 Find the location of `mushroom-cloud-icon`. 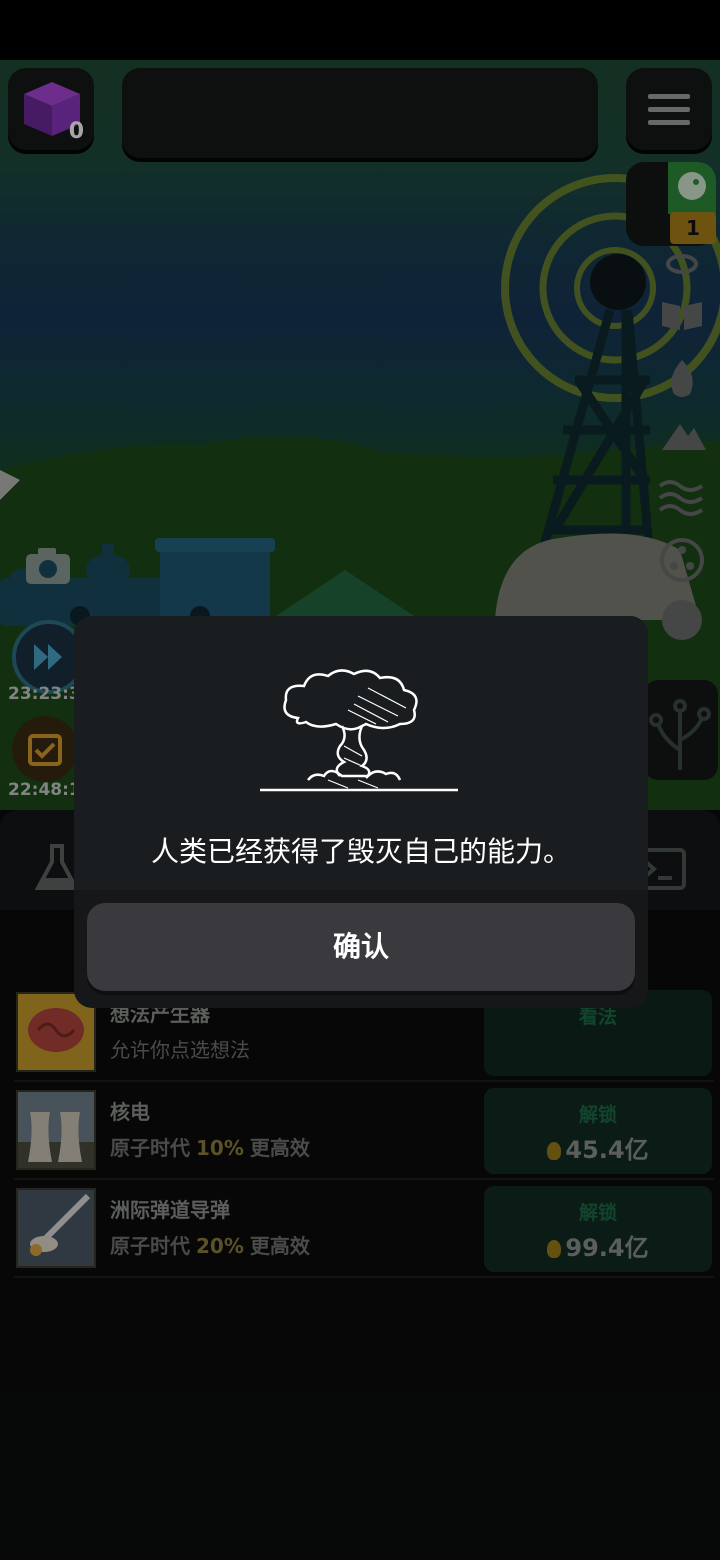

mushroom-cloud-icon is located at coordinates (359, 730).